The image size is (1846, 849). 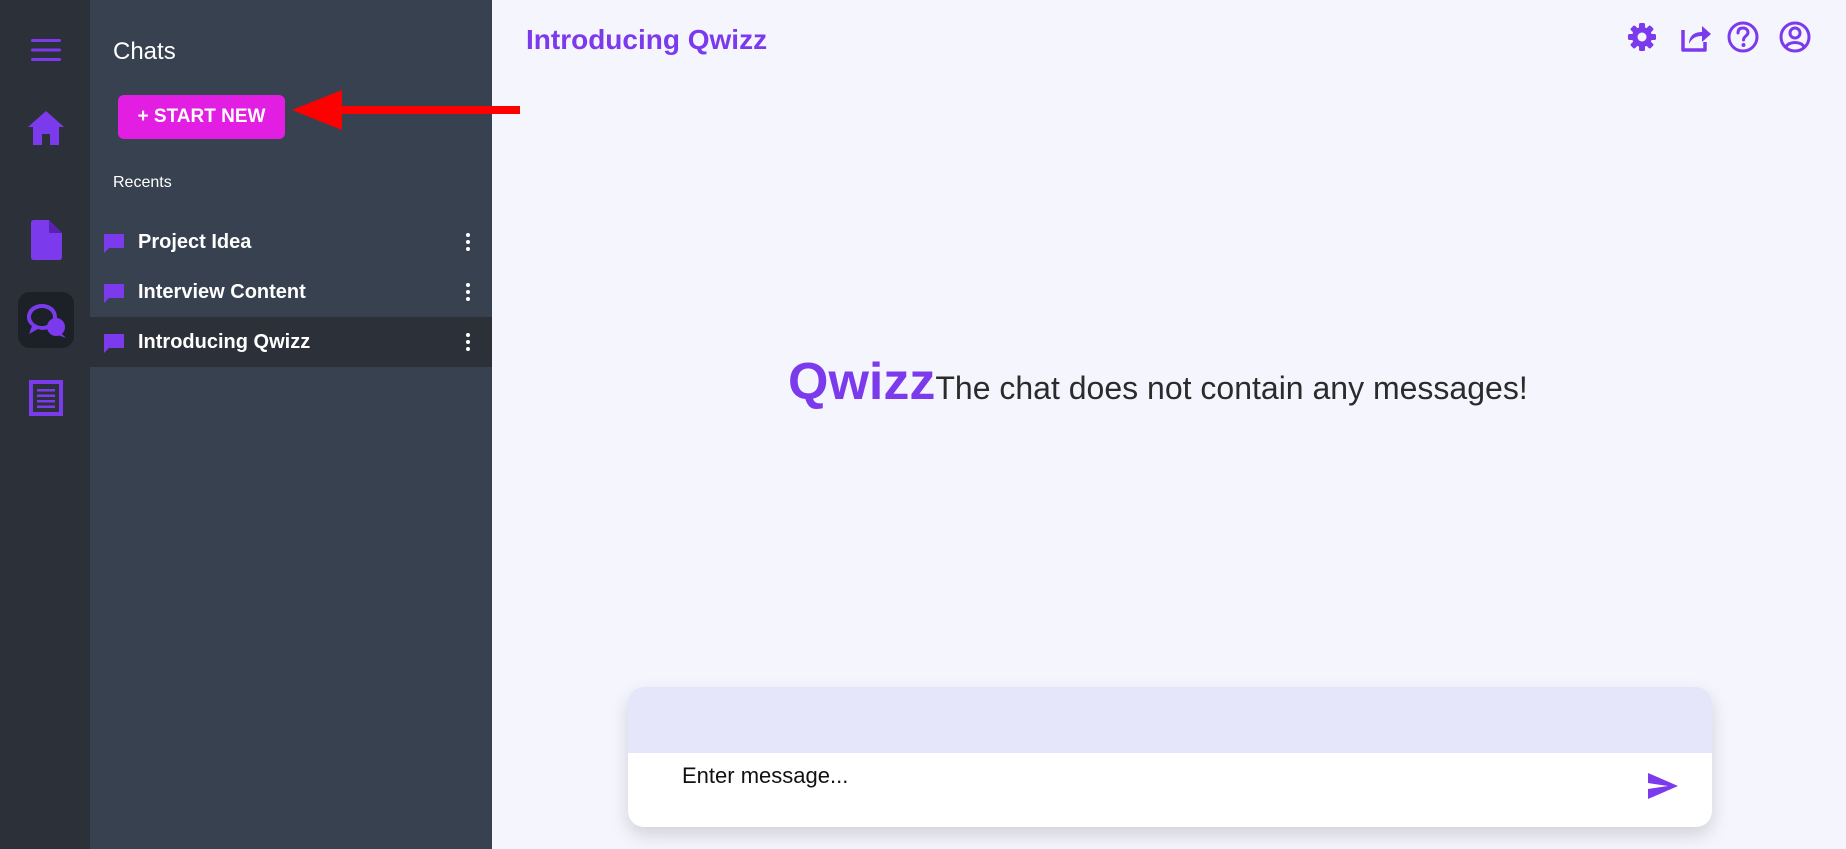 I want to click on notes-icon, so click(x=46, y=398).